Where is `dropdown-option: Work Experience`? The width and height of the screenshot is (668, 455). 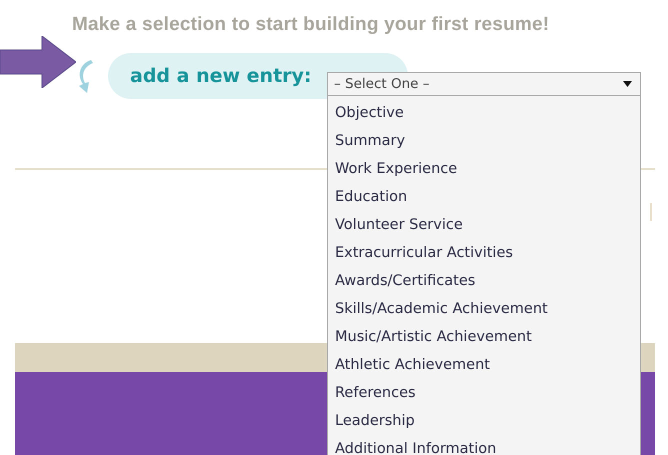
dropdown-option: Work Experience is located at coordinates (484, 169).